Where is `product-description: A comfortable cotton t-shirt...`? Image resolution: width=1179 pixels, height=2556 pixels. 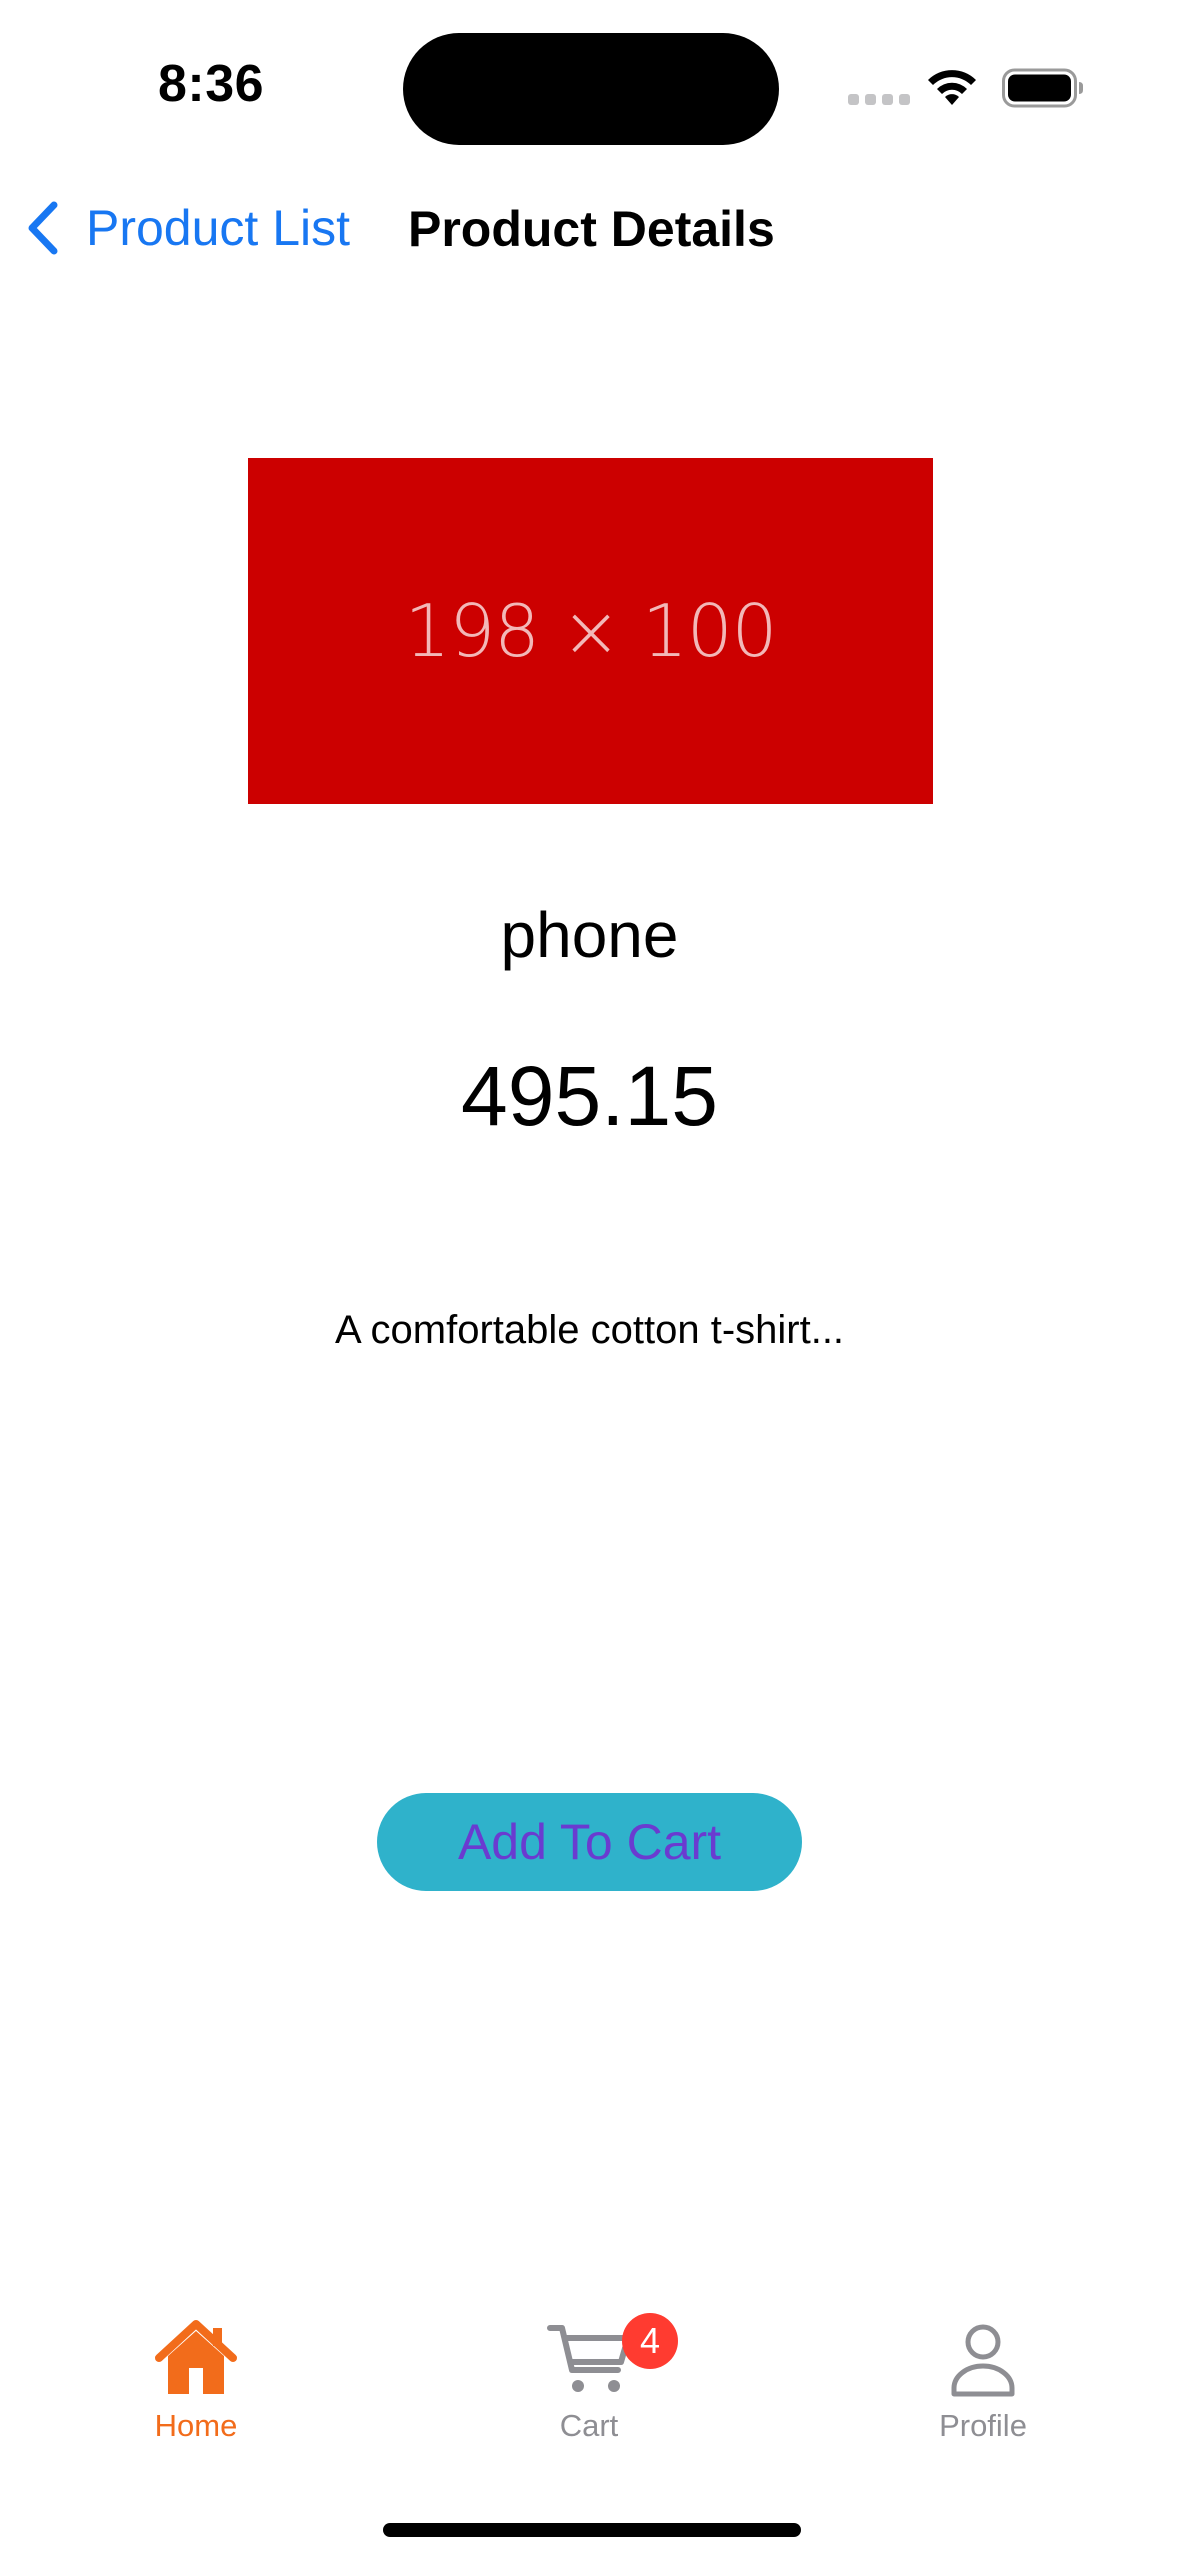 product-description: A comfortable cotton t-shirt... is located at coordinates (589, 1330).